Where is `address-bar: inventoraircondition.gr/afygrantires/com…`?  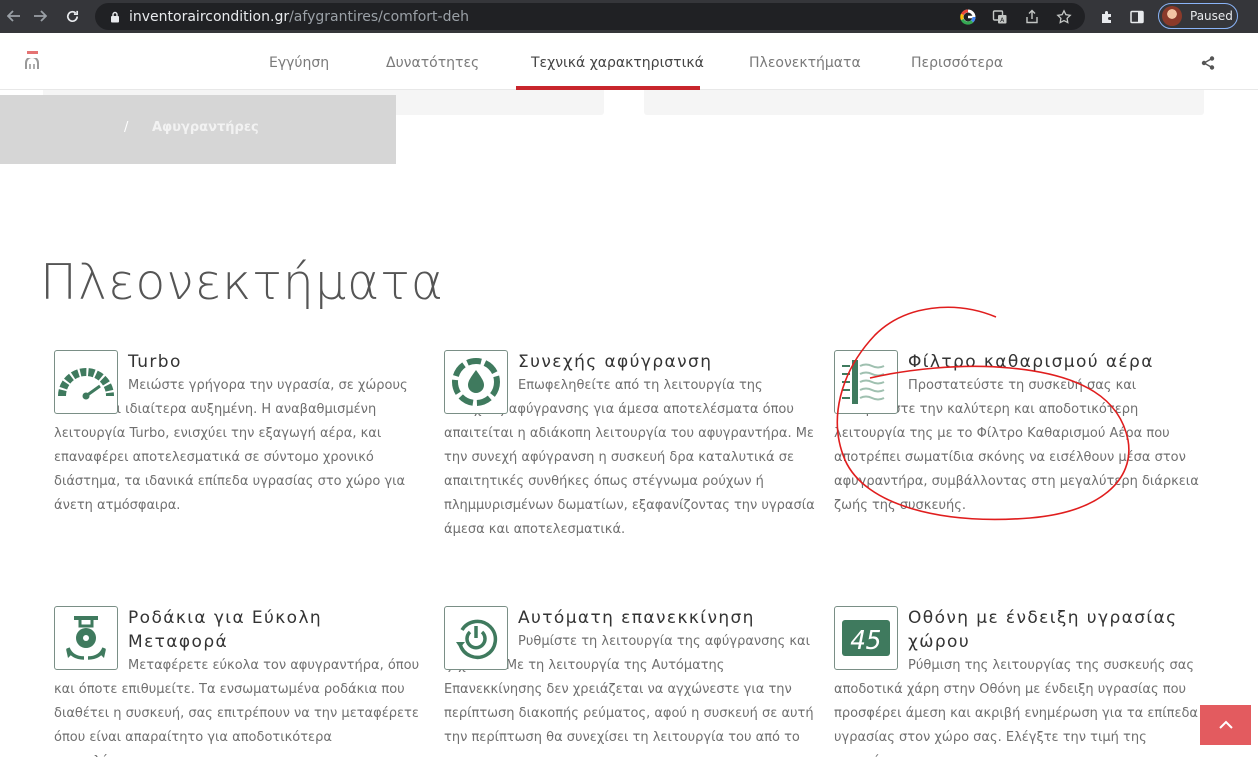
address-bar: inventoraircondition.gr/afygrantires/com… is located at coordinates (590, 16).